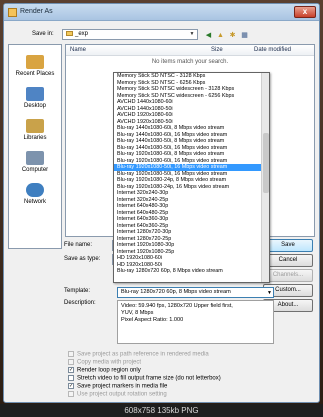  What do you see at coordinates (77, 291) in the screenshot?
I see `template-label: Template:` at bounding box center [77, 291].